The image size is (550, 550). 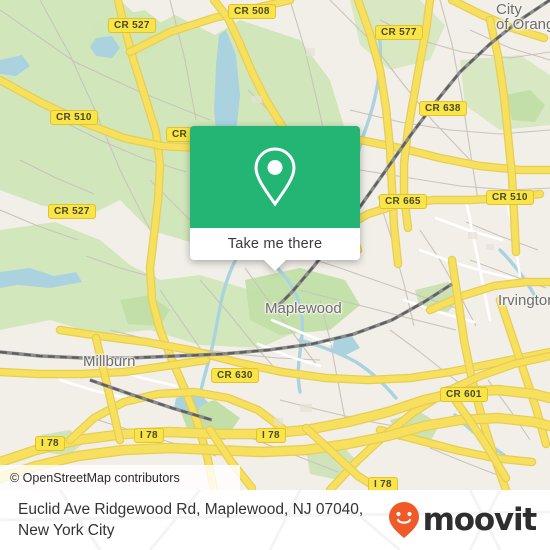 I want to click on take-me-there-button: Take me there, so click(x=275, y=244).